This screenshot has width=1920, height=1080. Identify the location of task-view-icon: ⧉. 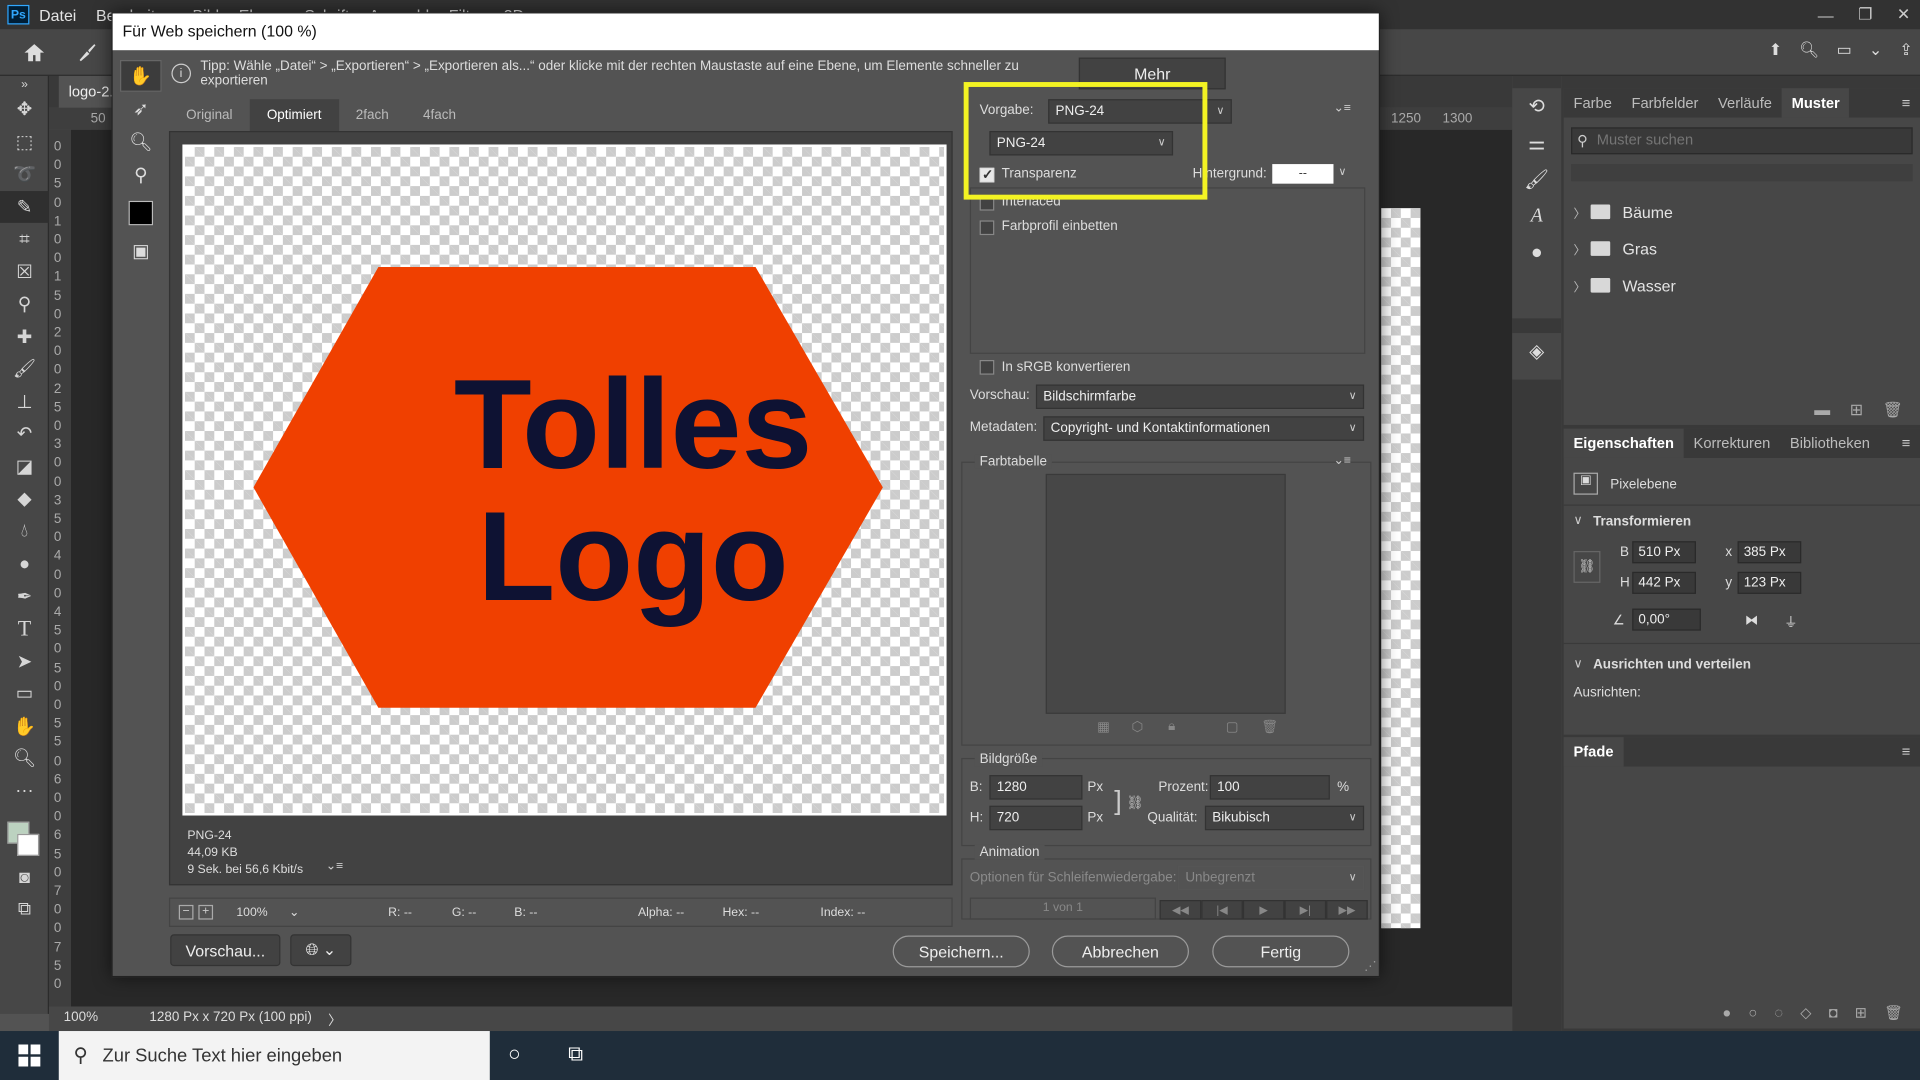
(575, 1054).